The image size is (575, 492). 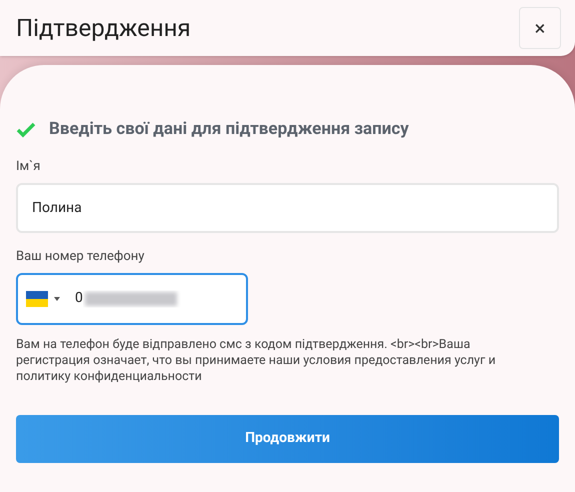 What do you see at coordinates (132, 298) in the screenshot?
I see `phone-input: 0` at bounding box center [132, 298].